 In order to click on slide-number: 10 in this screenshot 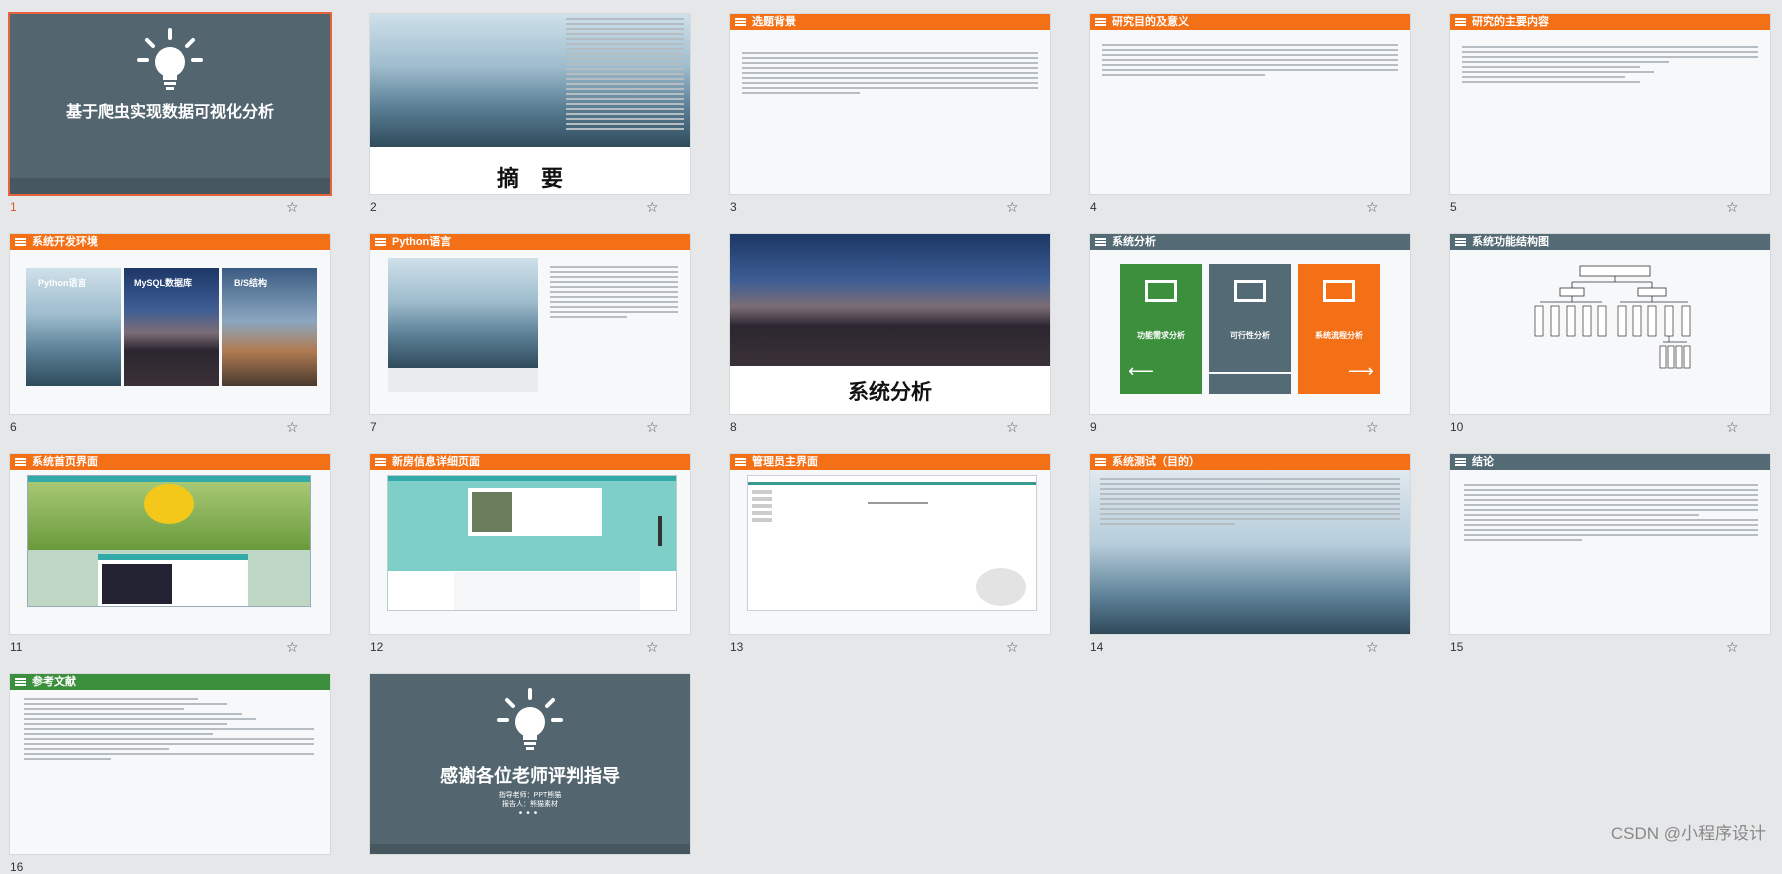, I will do `click(1457, 427)`.